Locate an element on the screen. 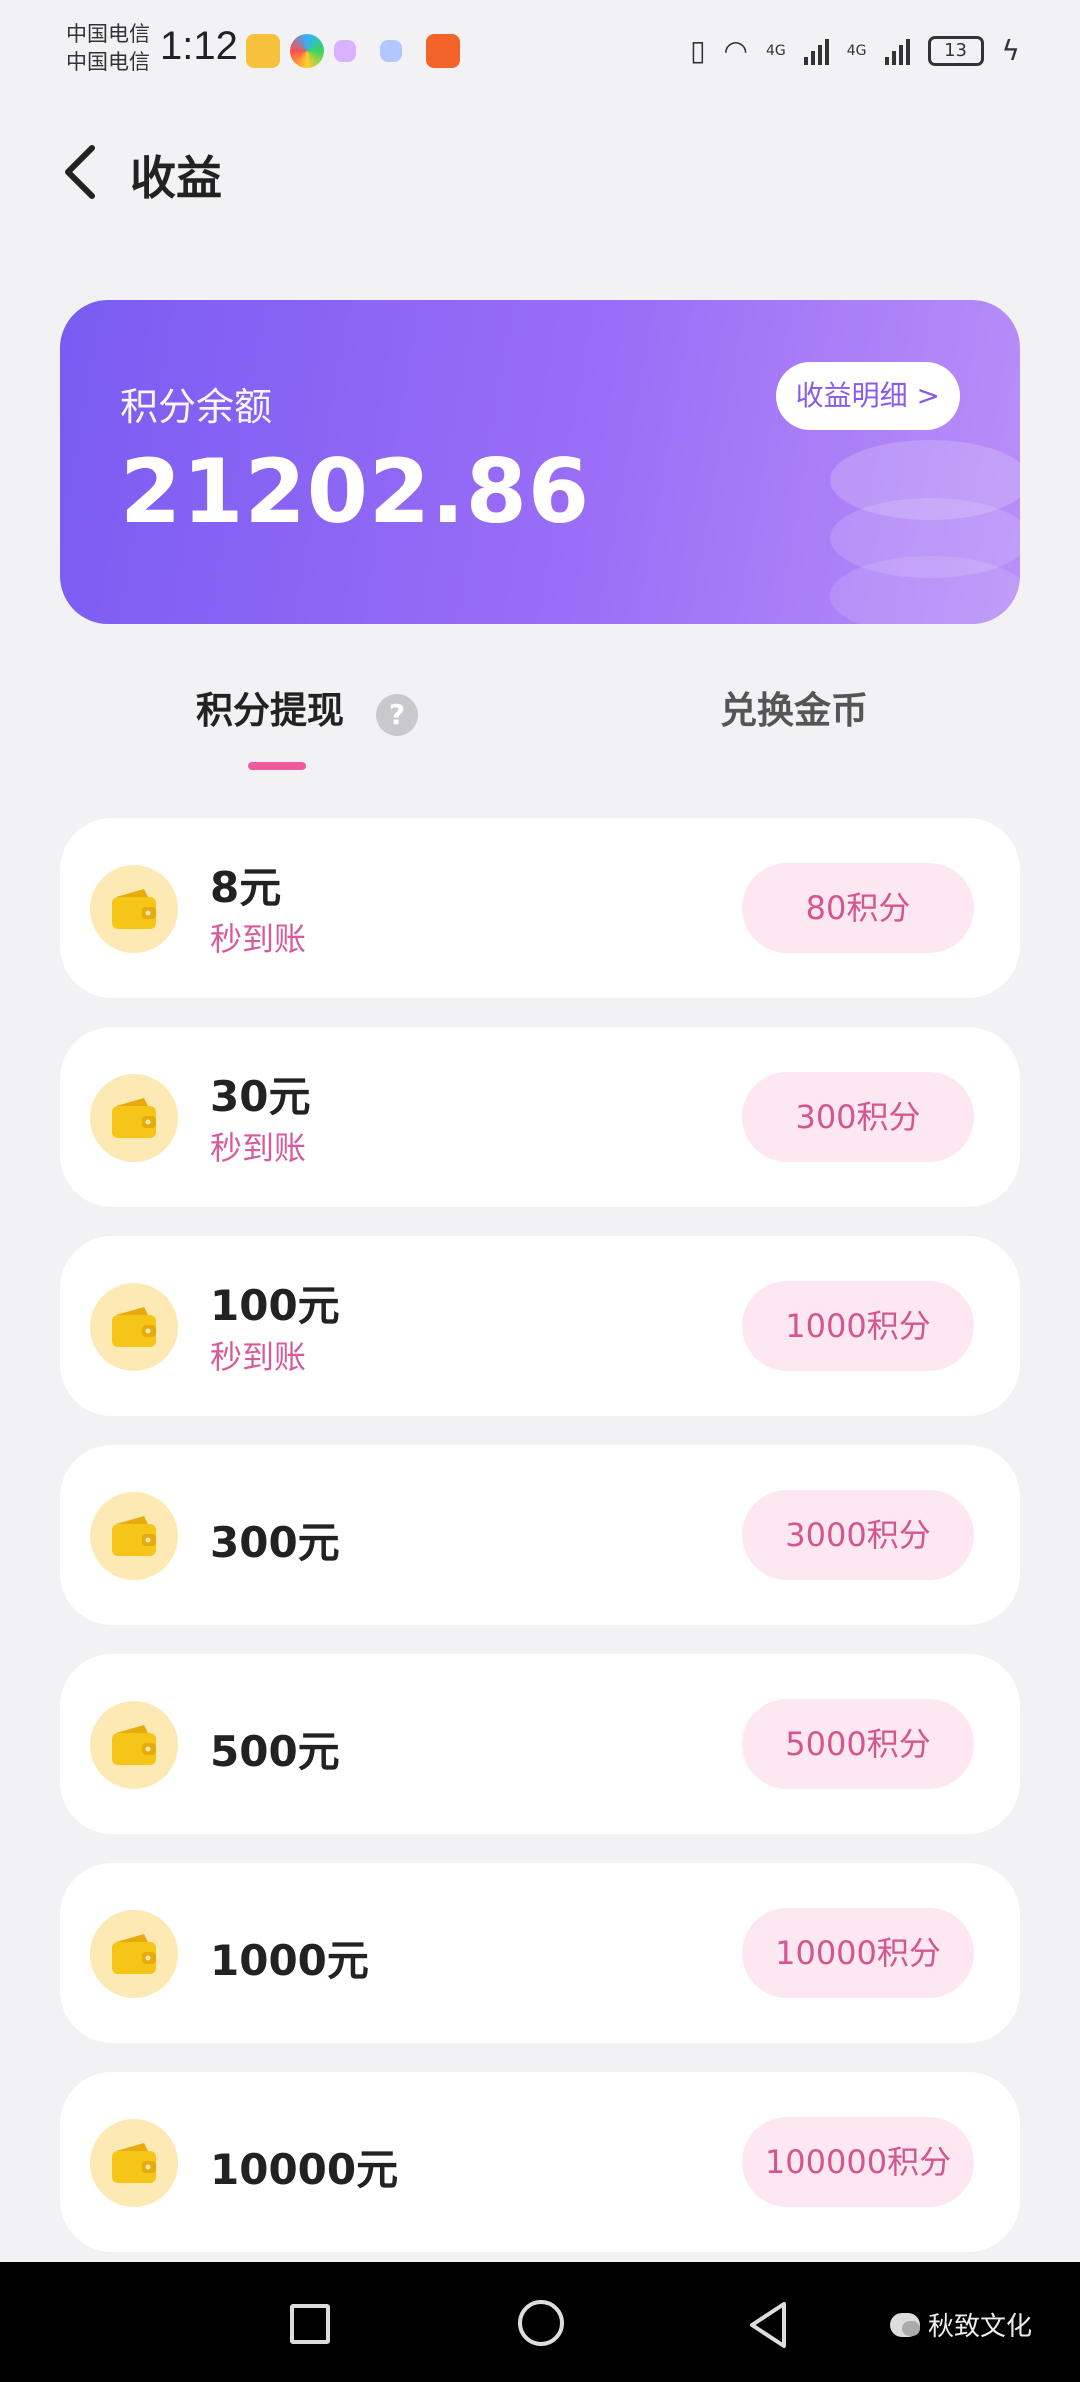  wifi-icon: ◠ is located at coordinates (735, 50).